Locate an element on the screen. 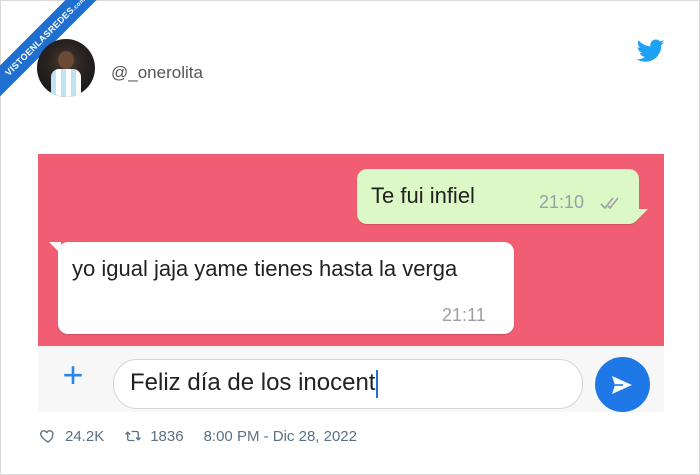  message-input-value: Feliz día de los inocent is located at coordinates (253, 382).